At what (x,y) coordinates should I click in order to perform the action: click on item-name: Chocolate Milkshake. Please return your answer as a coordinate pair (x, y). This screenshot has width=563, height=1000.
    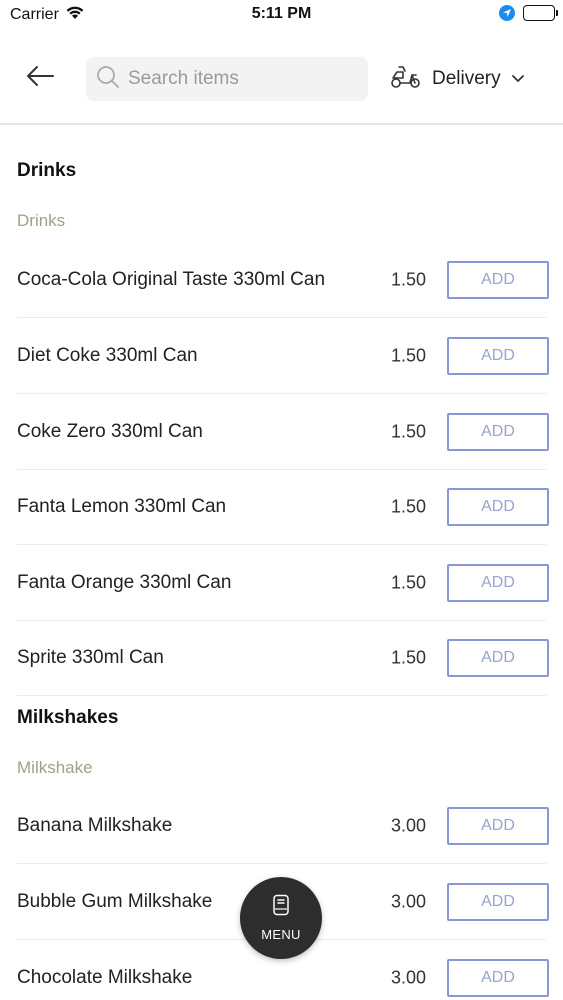
    Looking at the image, I should click on (105, 977).